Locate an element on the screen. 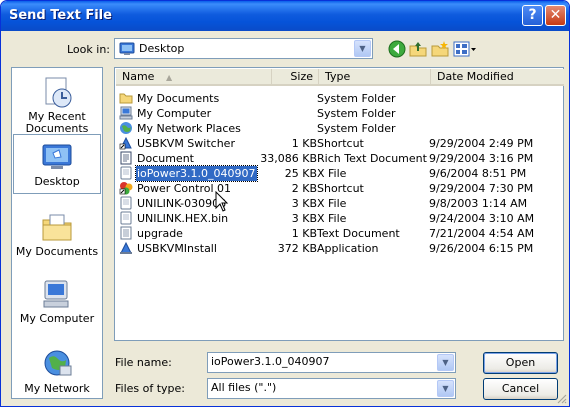  open-button: Open is located at coordinates (520, 363).